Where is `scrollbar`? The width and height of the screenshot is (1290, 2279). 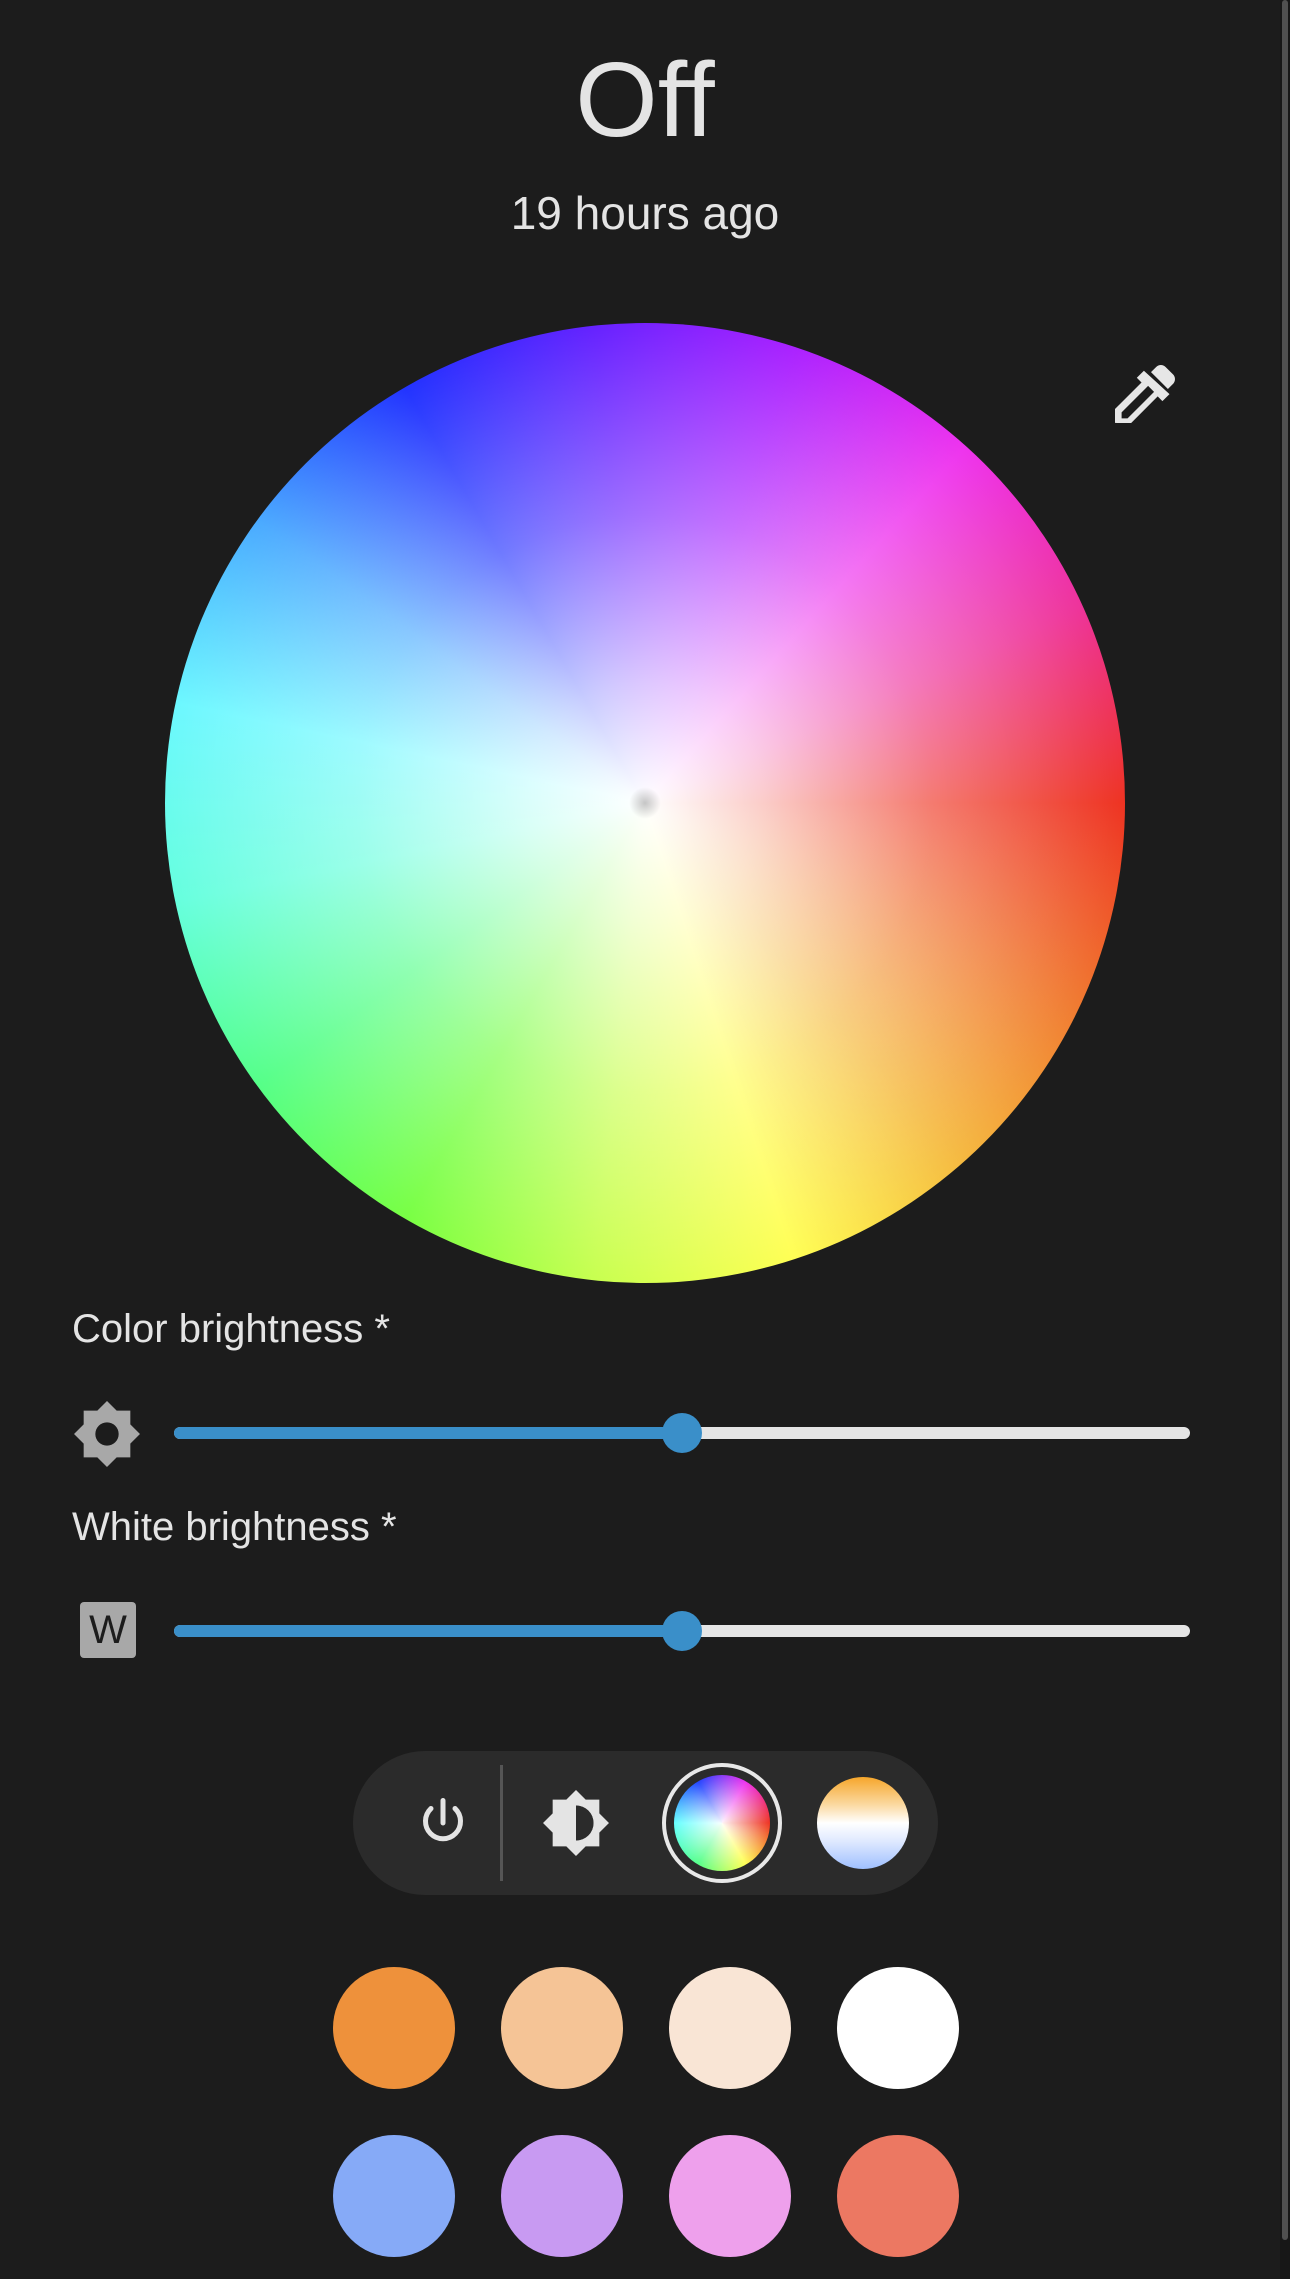
scrollbar is located at coordinates (1285, 1139).